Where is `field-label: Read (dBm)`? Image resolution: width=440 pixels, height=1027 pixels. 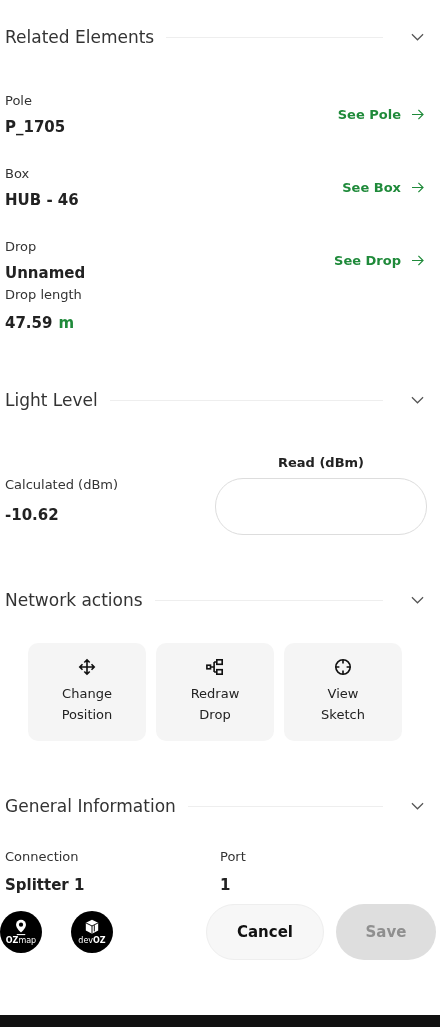 field-label: Read (dBm) is located at coordinates (321, 462).